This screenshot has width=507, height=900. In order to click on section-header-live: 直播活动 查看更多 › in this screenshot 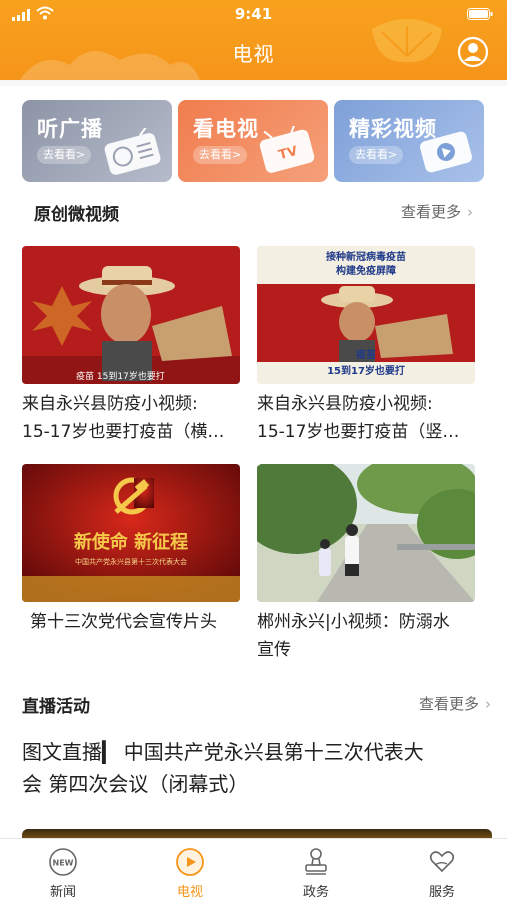, I will do `click(253, 702)`.